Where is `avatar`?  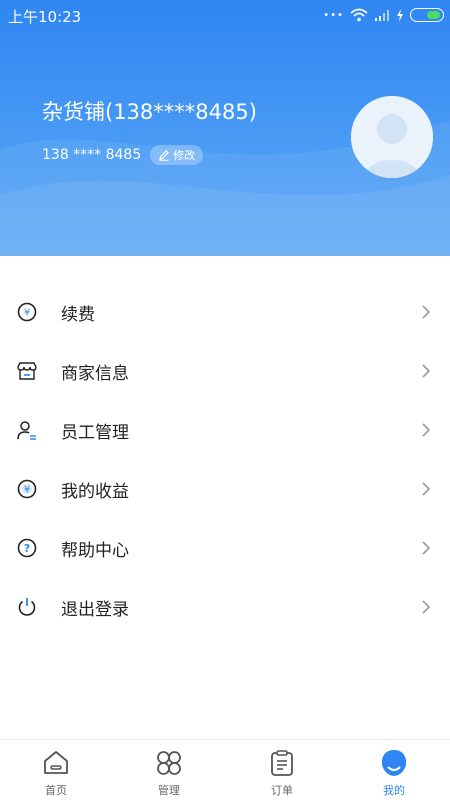 avatar is located at coordinates (392, 137).